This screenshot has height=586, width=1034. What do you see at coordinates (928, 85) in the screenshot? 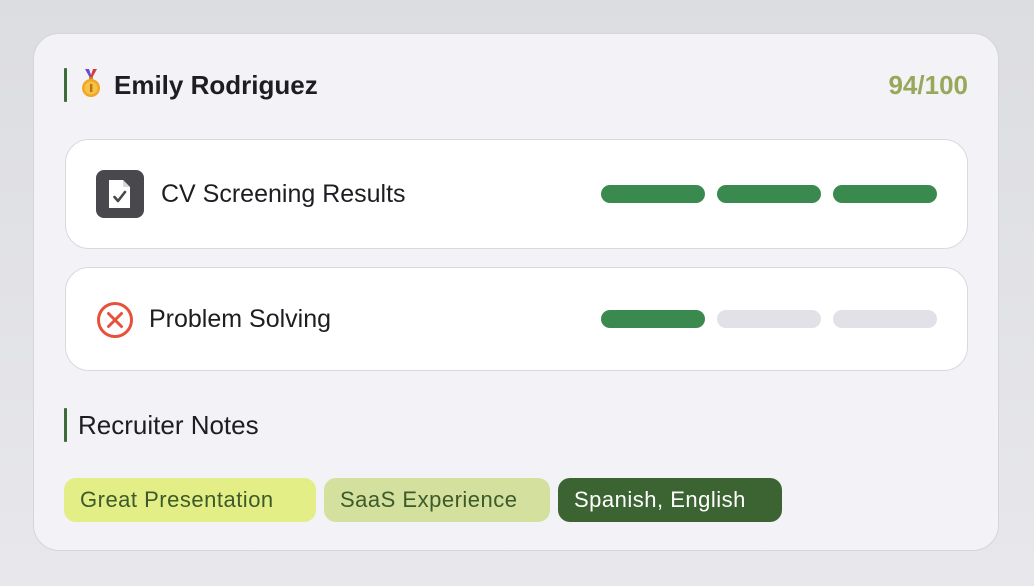
I see `candidate-score: 94/100` at bounding box center [928, 85].